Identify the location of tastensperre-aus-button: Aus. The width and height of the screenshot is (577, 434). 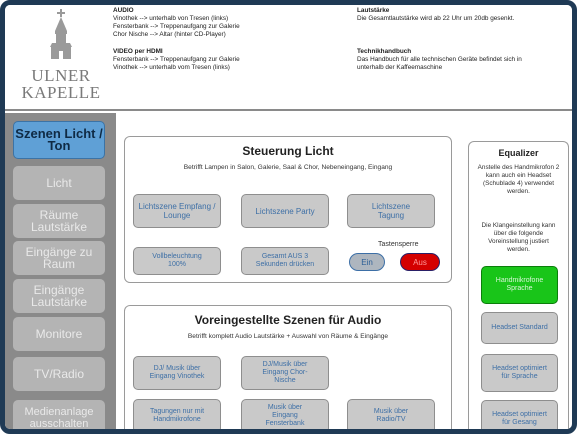
(420, 262).